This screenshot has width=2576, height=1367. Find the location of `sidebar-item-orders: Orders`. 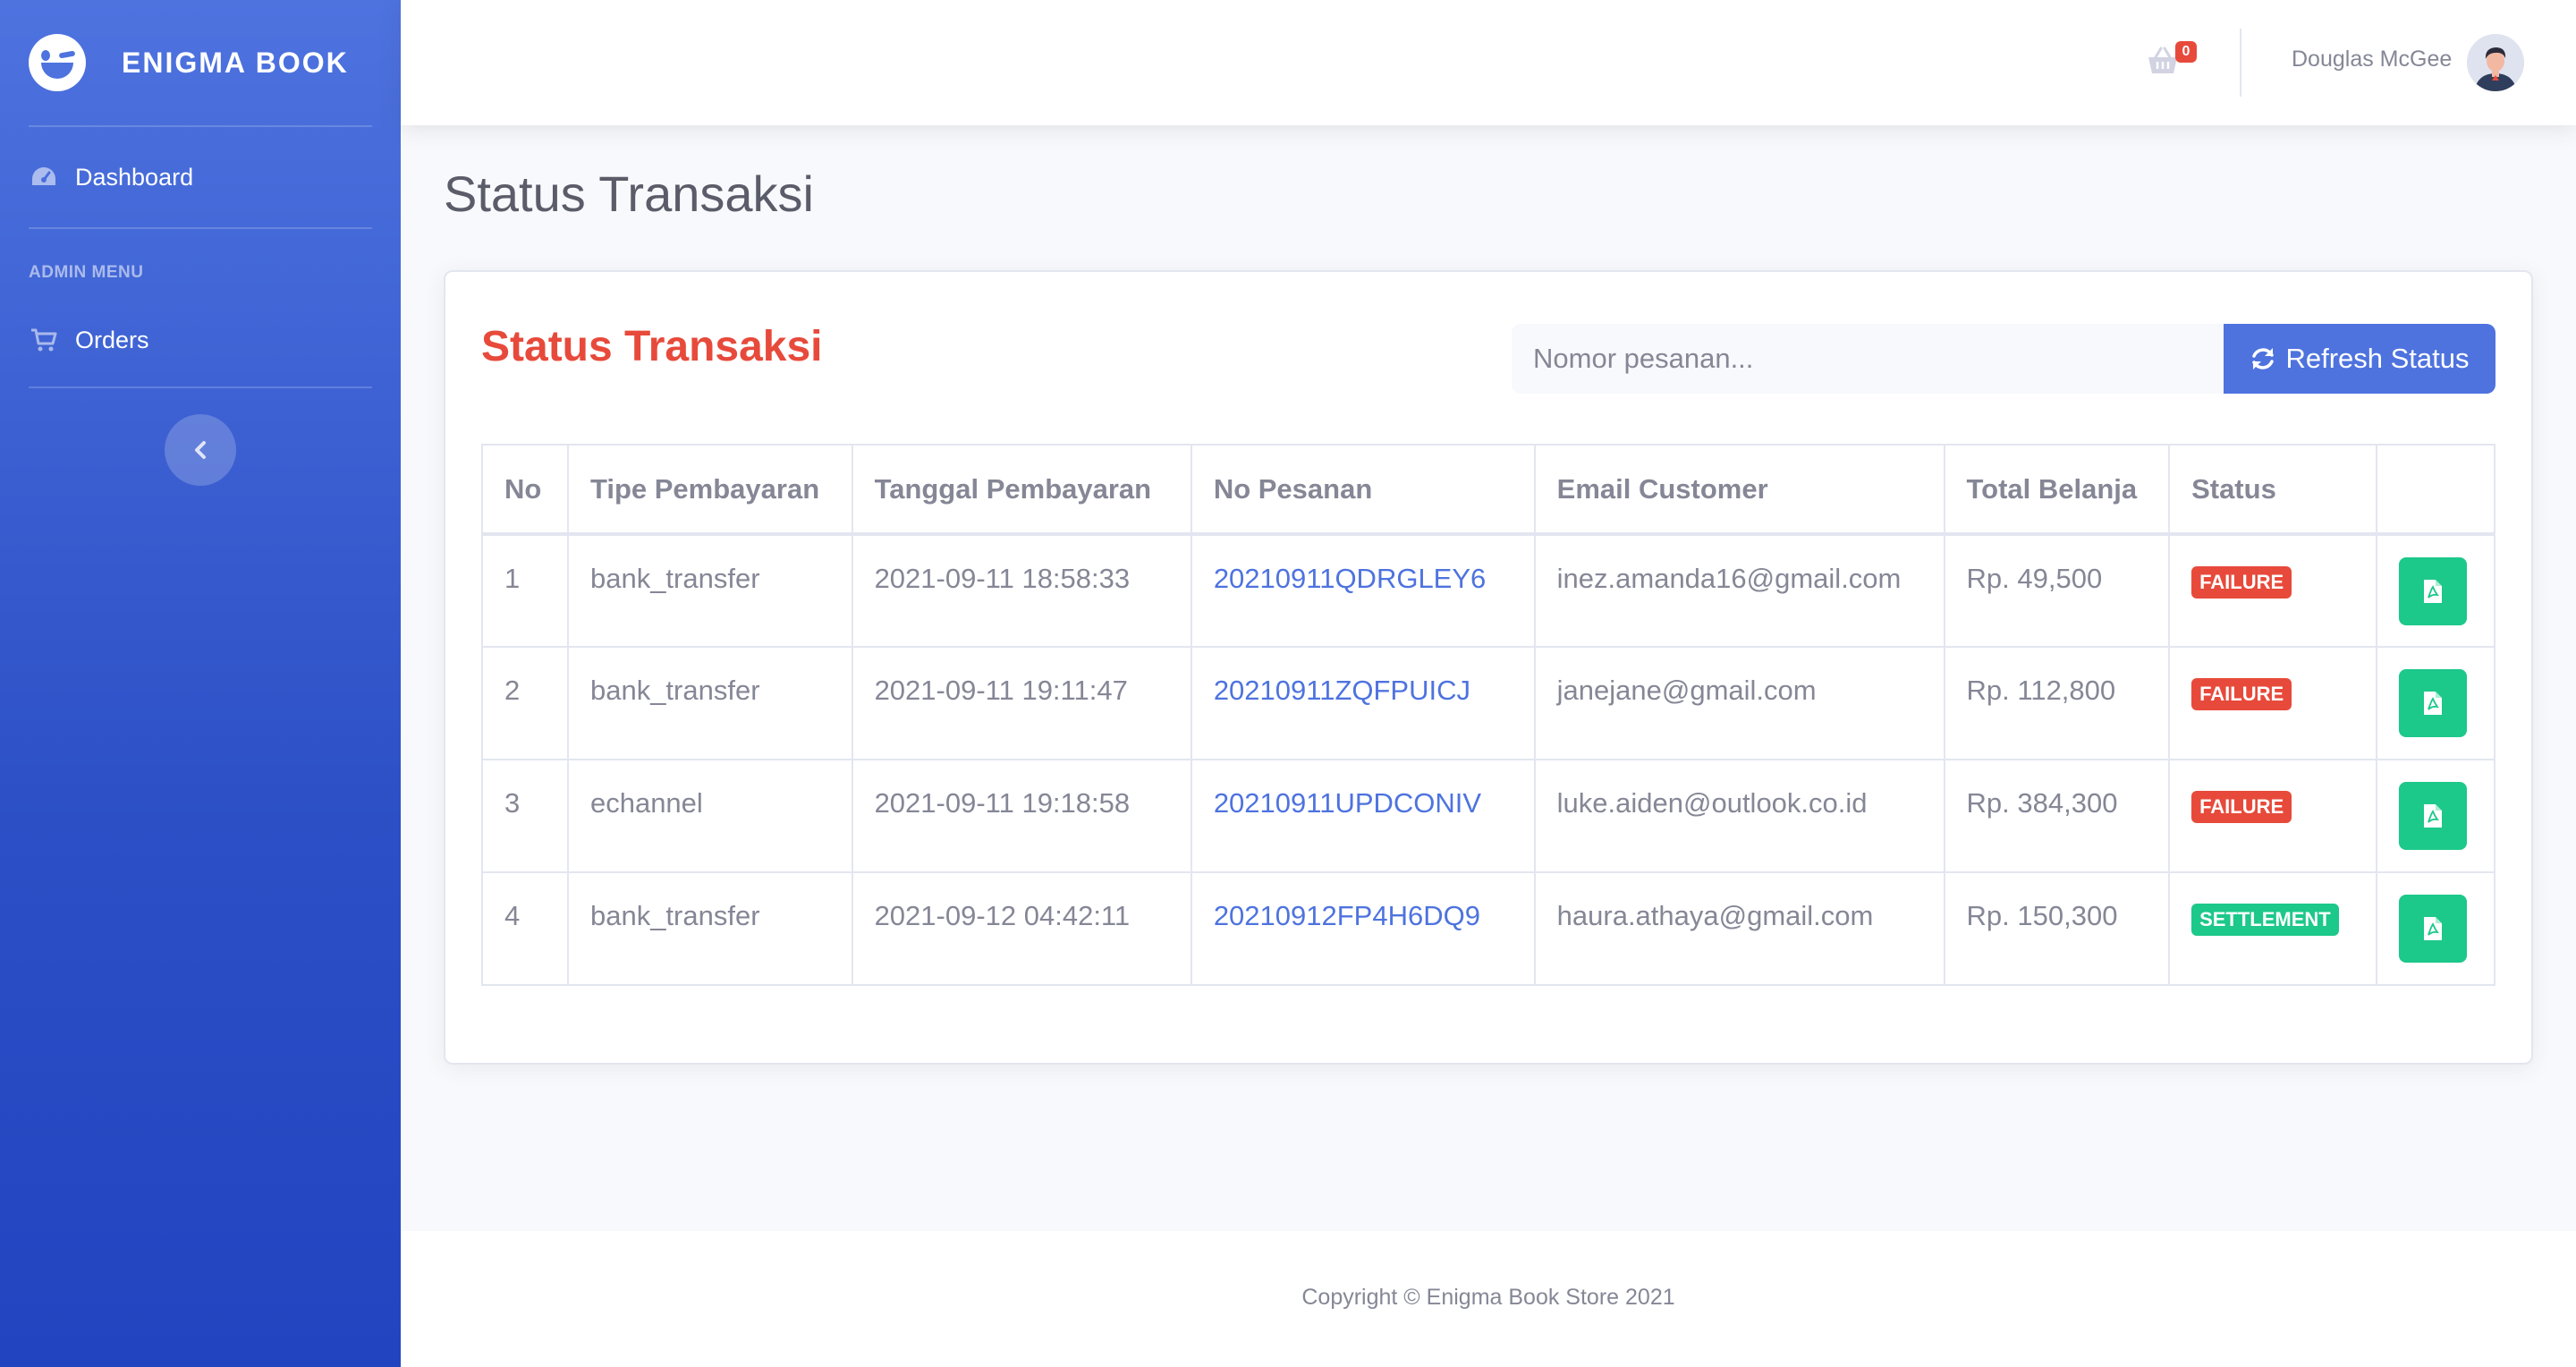

sidebar-item-orders: Orders is located at coordinates (200, 339).